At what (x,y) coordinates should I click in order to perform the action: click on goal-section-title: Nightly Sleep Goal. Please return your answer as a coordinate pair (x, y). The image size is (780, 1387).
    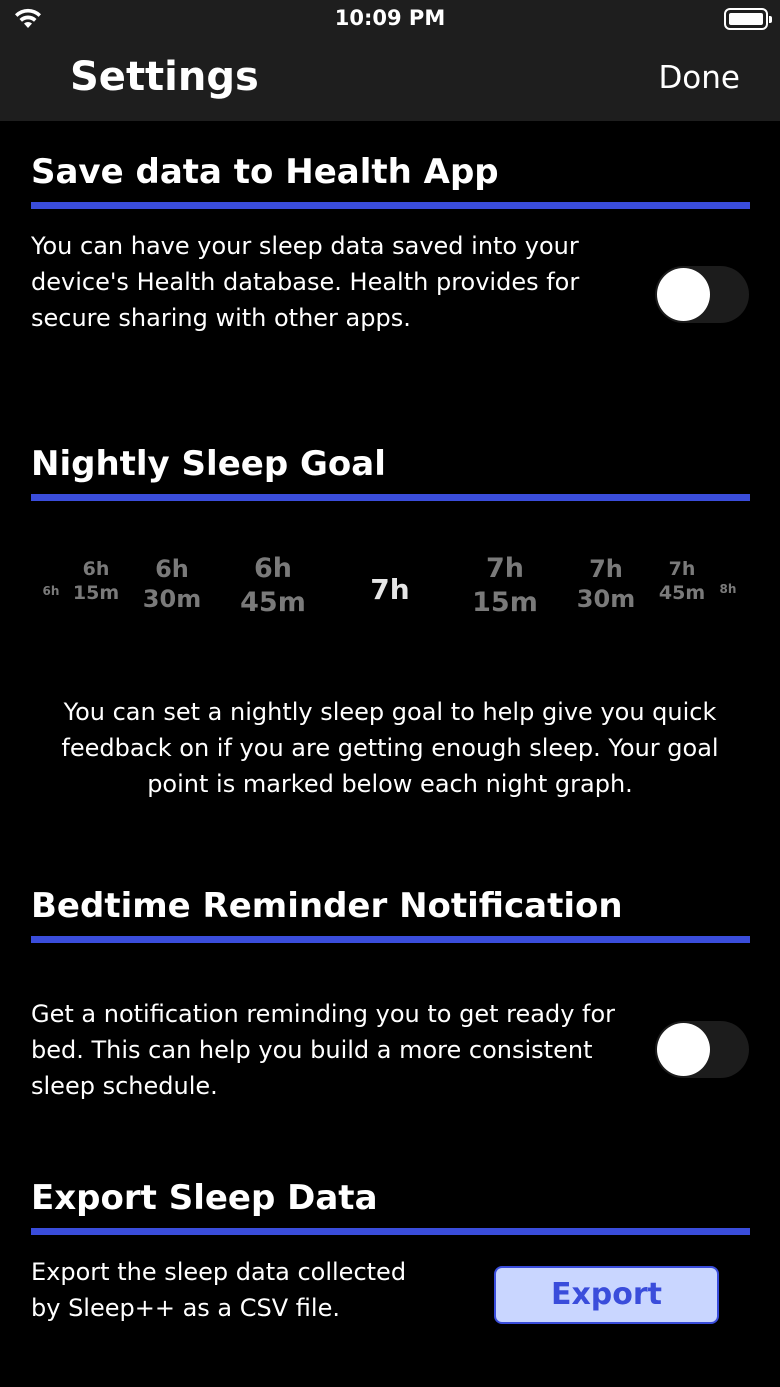
    Looking at the image, I should click on (208, 464).